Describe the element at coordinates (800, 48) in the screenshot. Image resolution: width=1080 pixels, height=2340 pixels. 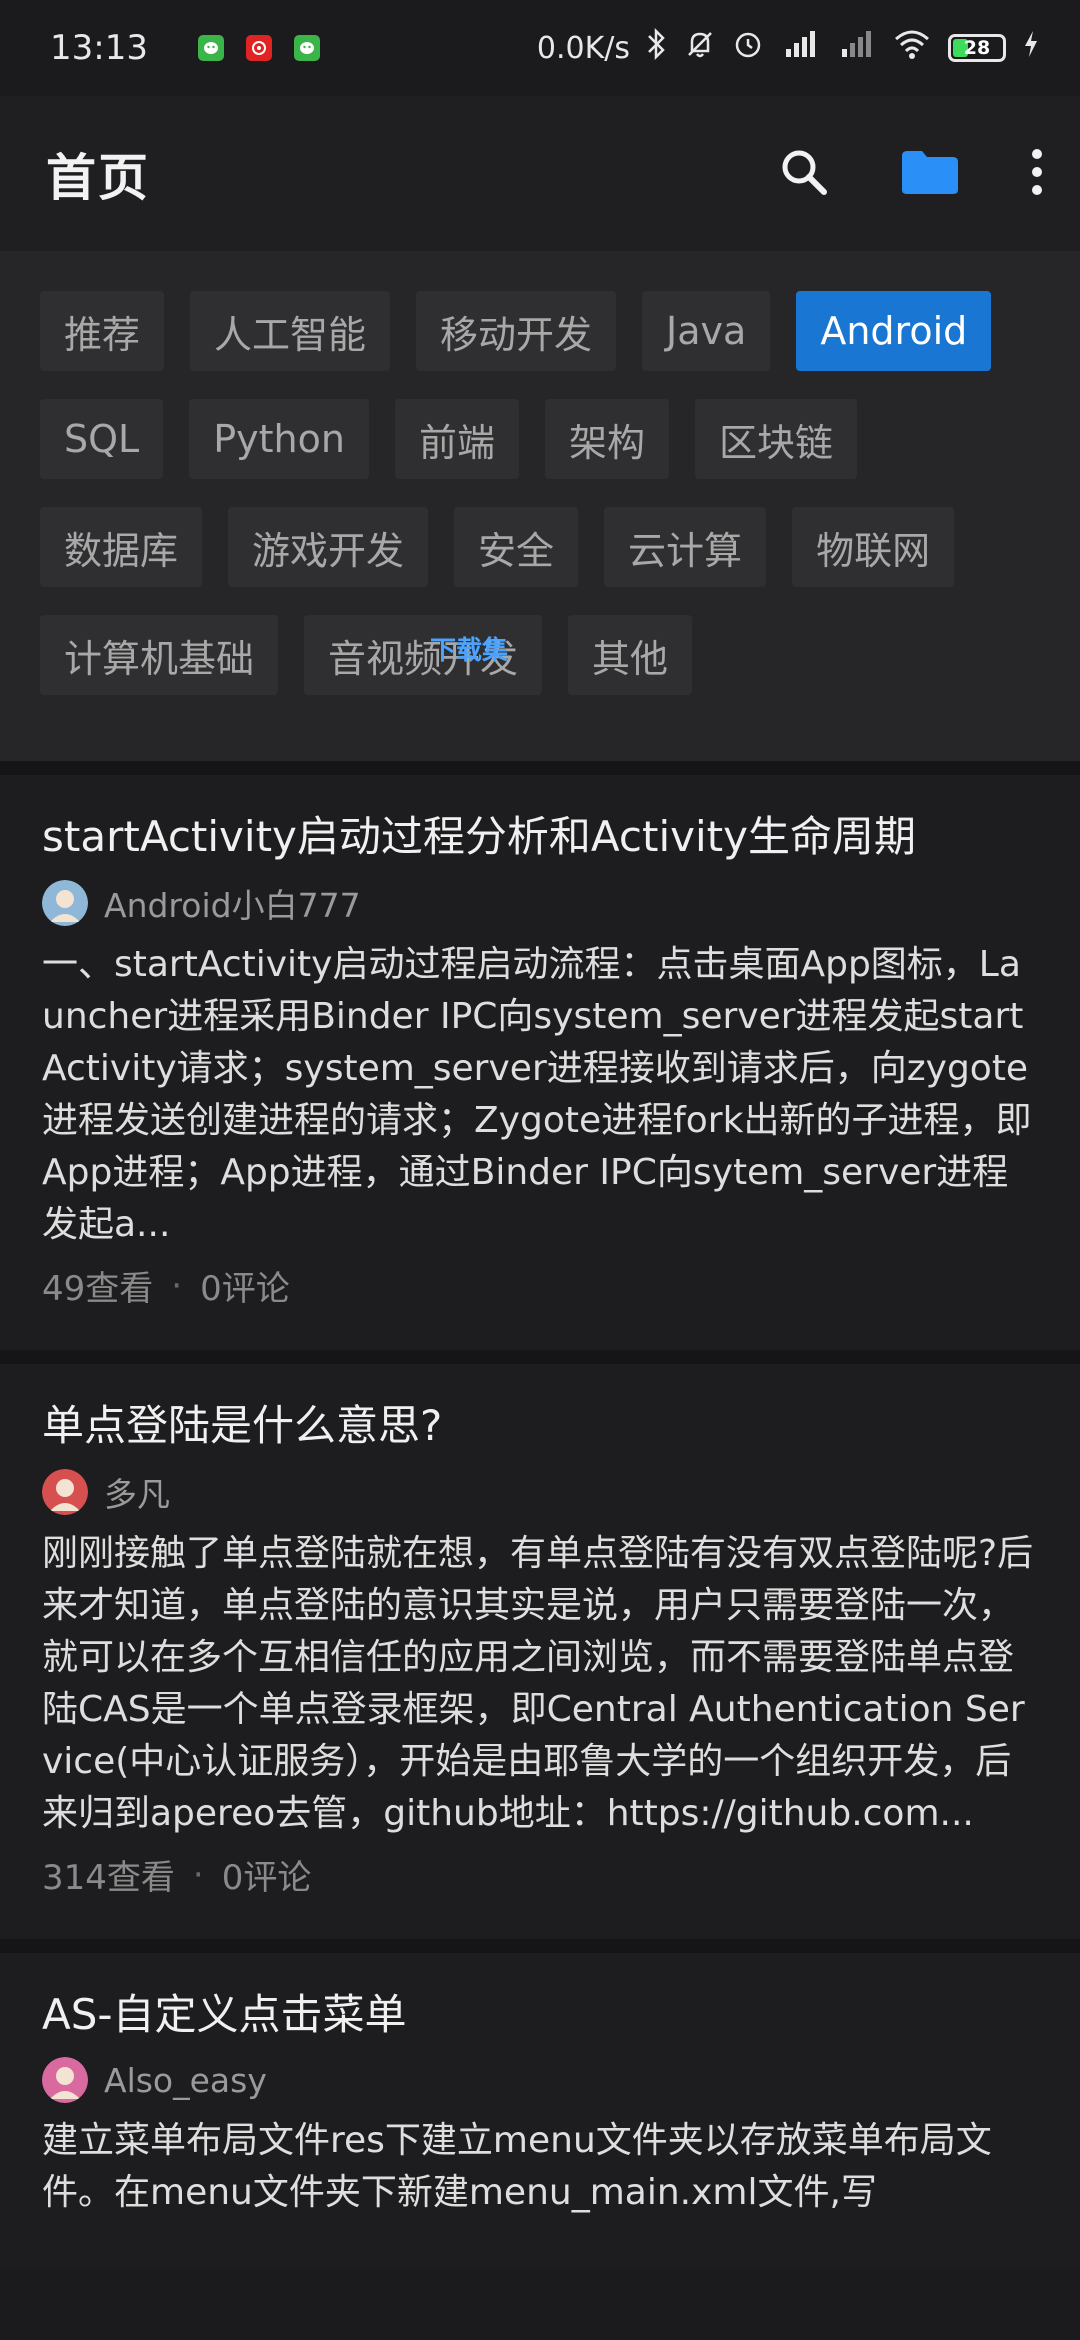
I see `signal-hd-icon` at that location.